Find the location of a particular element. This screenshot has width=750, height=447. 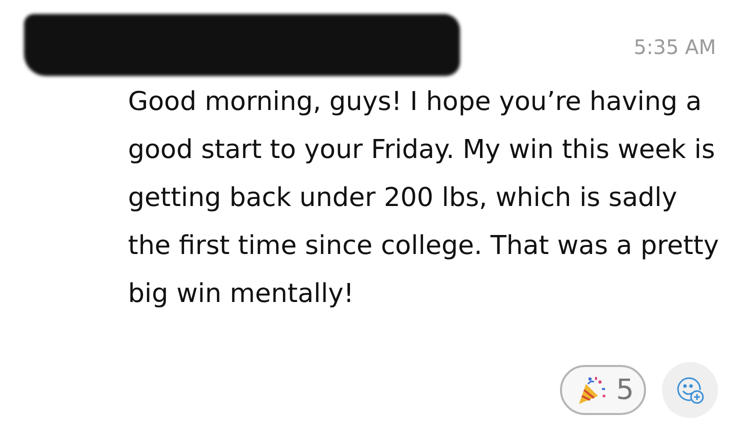

reaction-button: 5 is located at coordinates (603, 390).